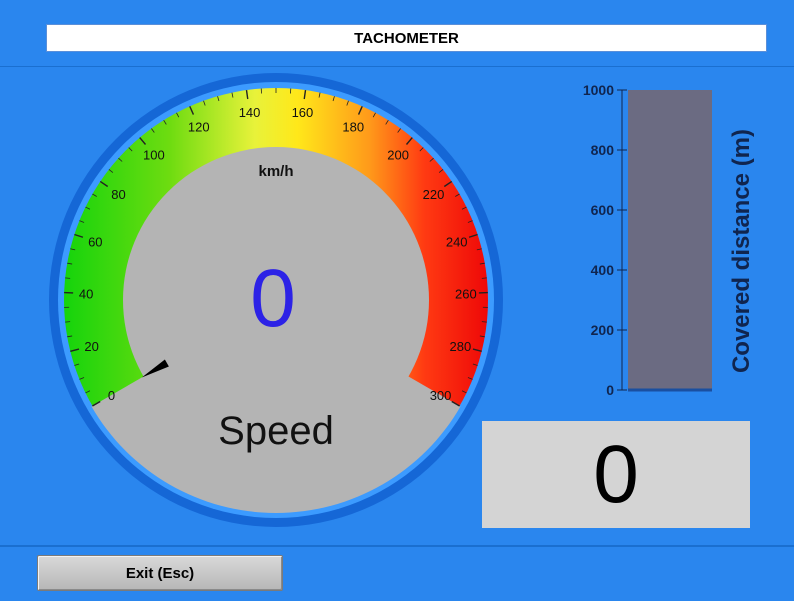  Describe the element at coordinates (457, 241) in the screenshot. I see `gauge-tick-label: 240` at that location.